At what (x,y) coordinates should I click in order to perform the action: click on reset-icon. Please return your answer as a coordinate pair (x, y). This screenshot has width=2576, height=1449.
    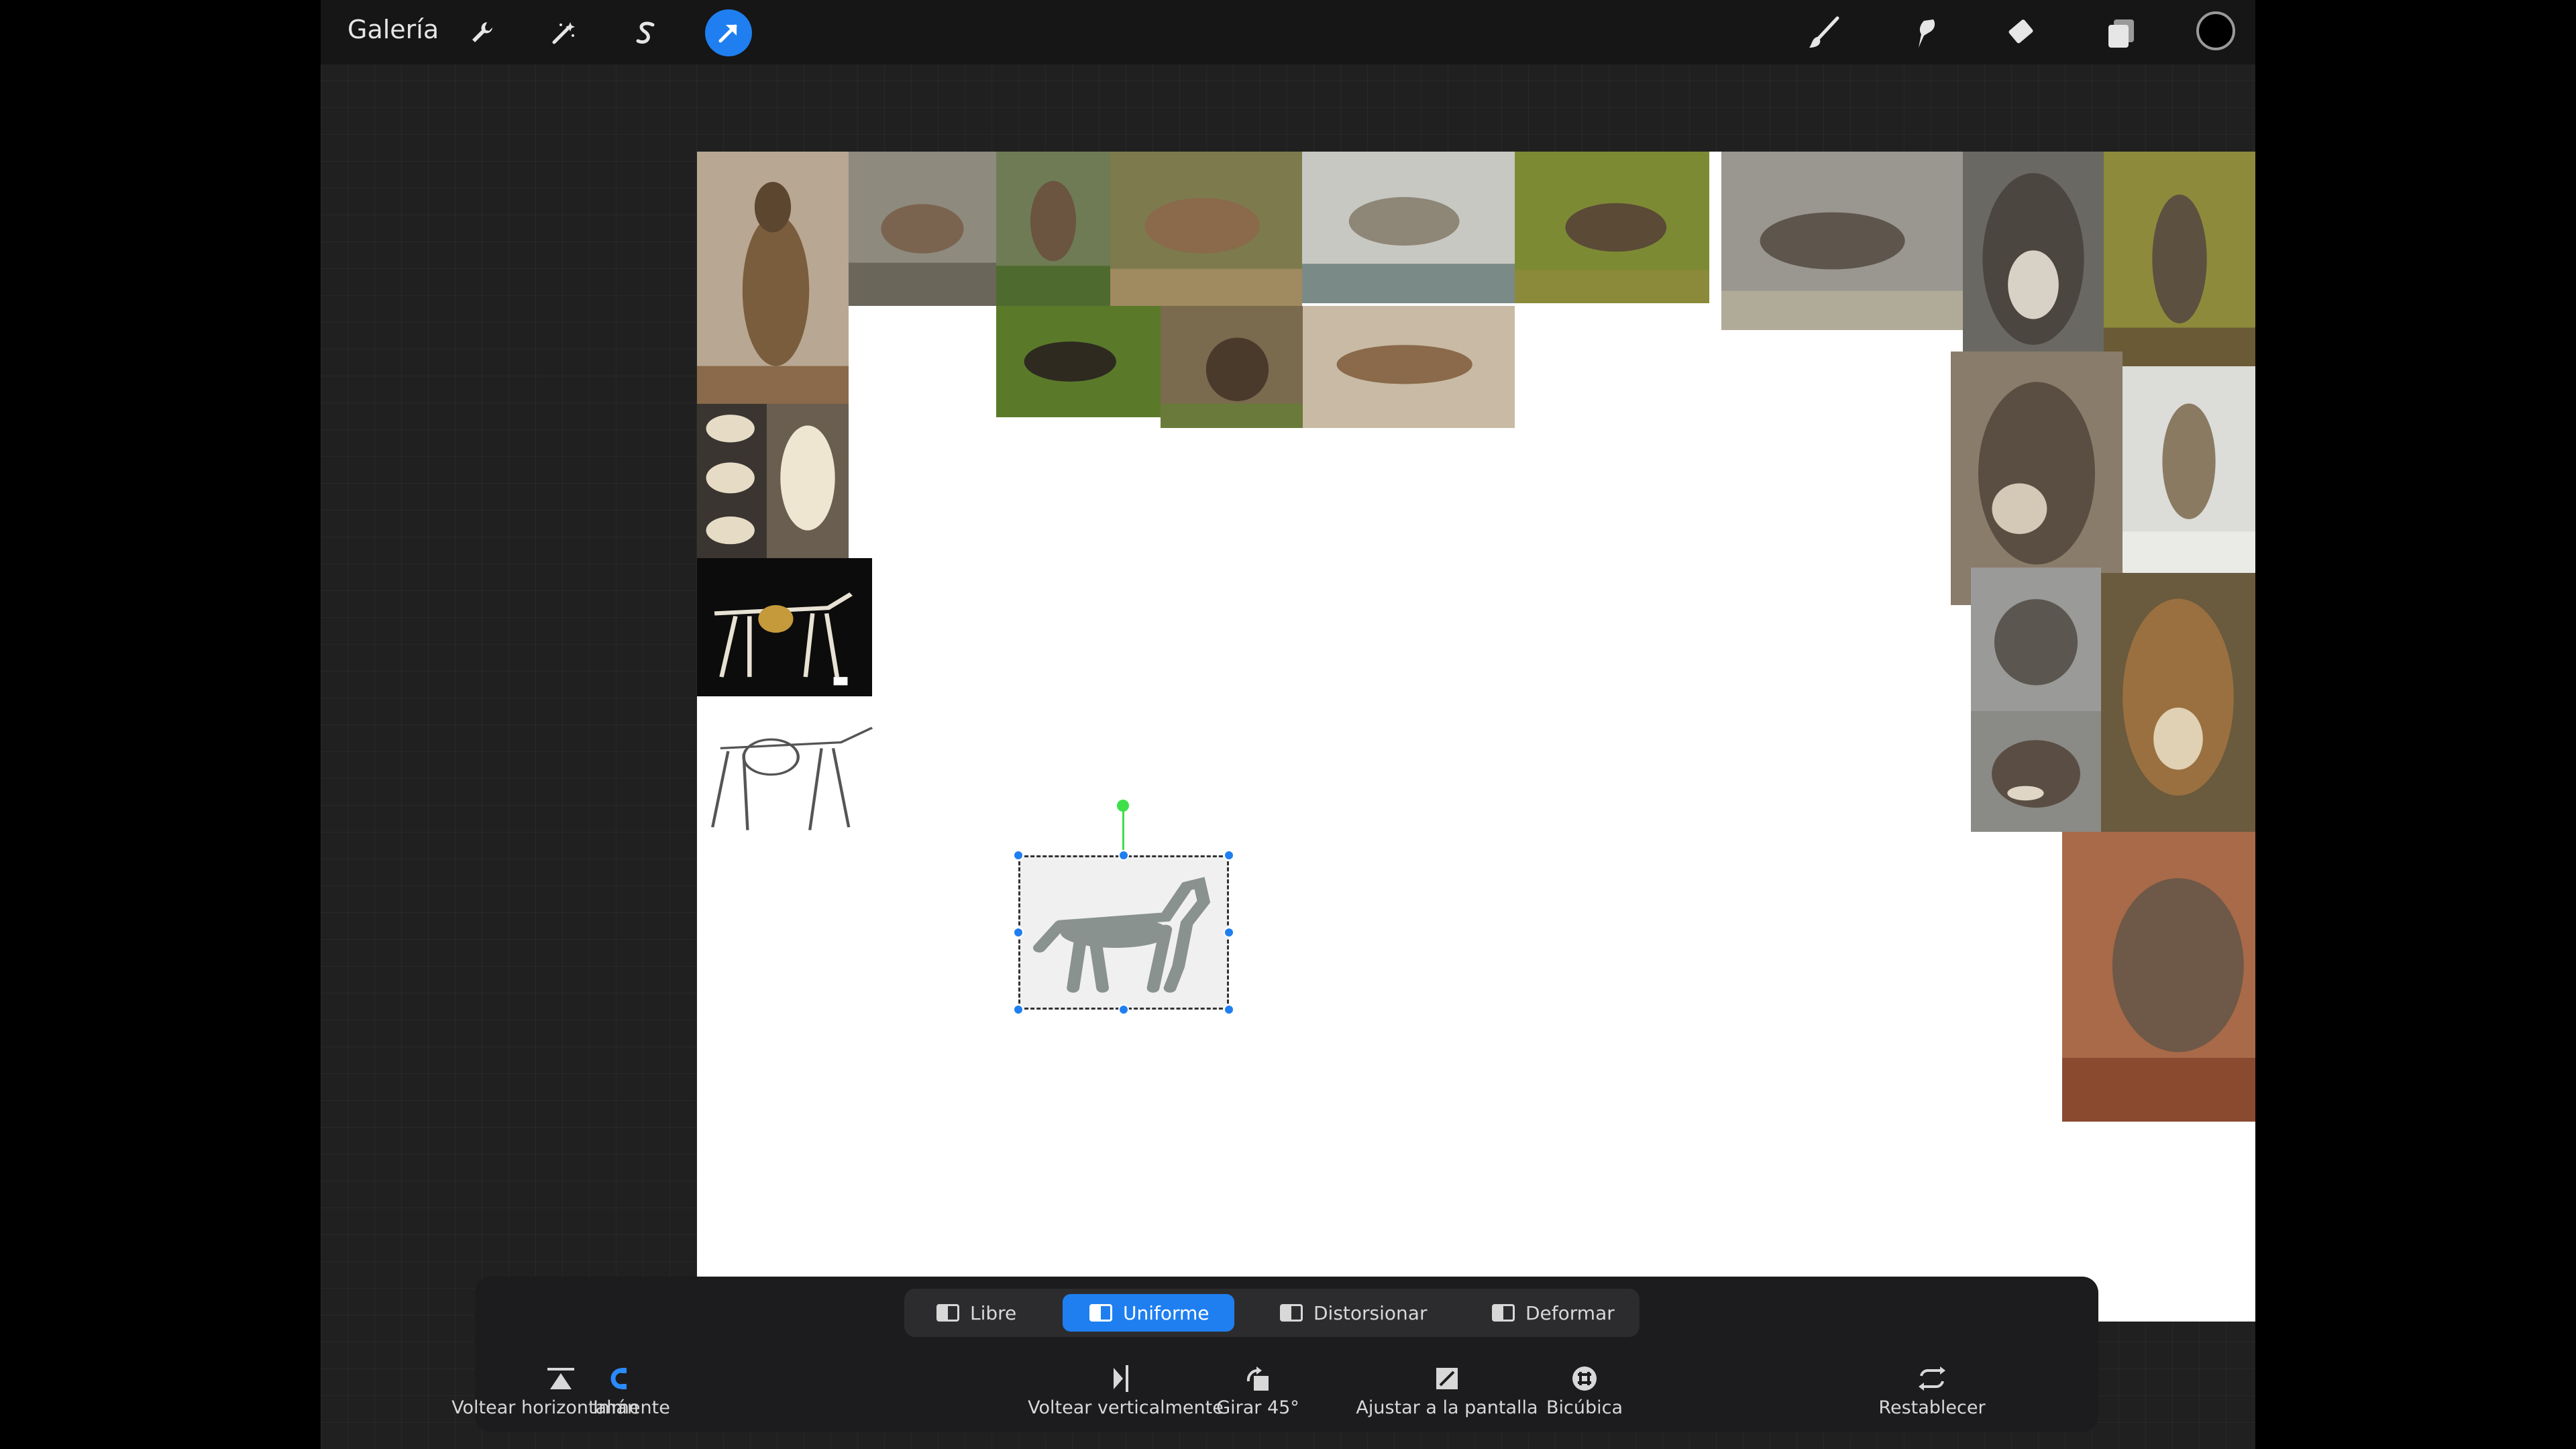
    Looking at the image, I should click on (1932, 1378).